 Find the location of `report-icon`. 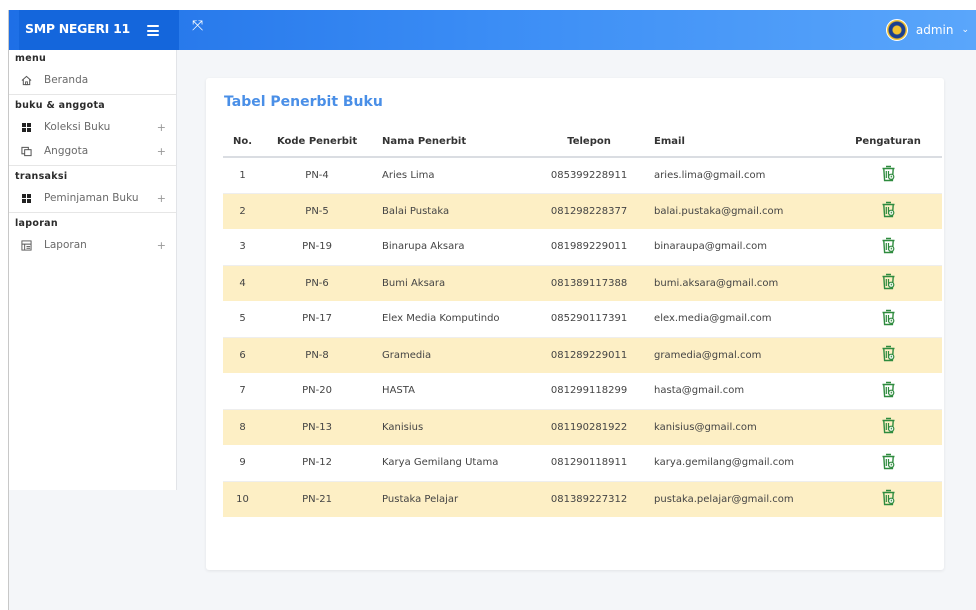

report-icon is located at coordinates (26, 245).